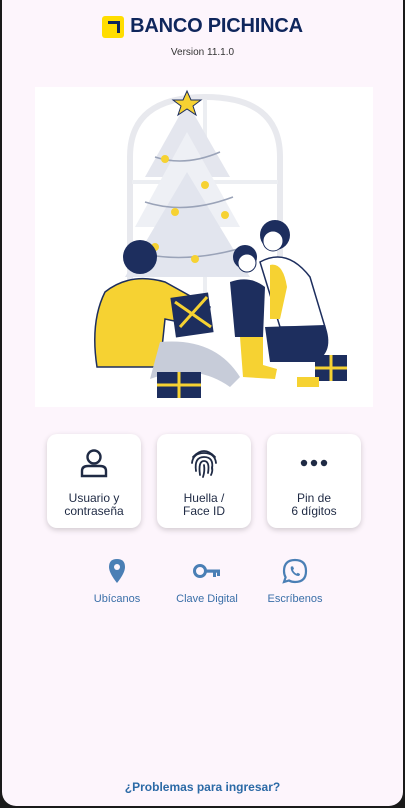 The width and height of the screenshot is (405, 808). Describe the element at coordinates (117, 599) in the screenshot. I see `locate-us-label: Ubícanos` at that location.